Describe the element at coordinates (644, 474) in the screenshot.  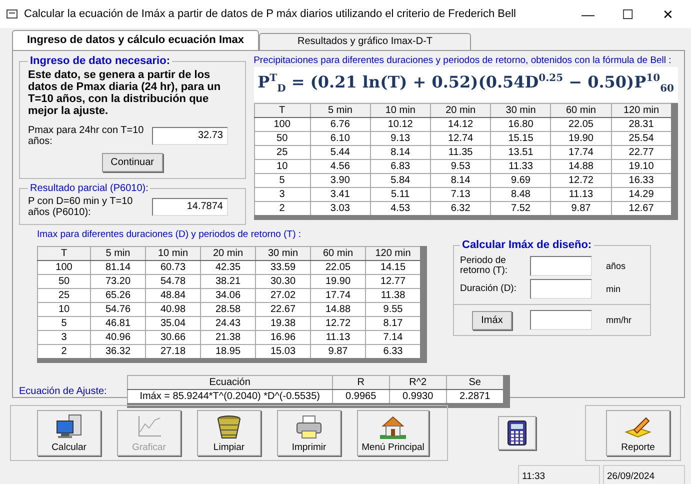
I see `status-date: 26/09/2024` at that location.